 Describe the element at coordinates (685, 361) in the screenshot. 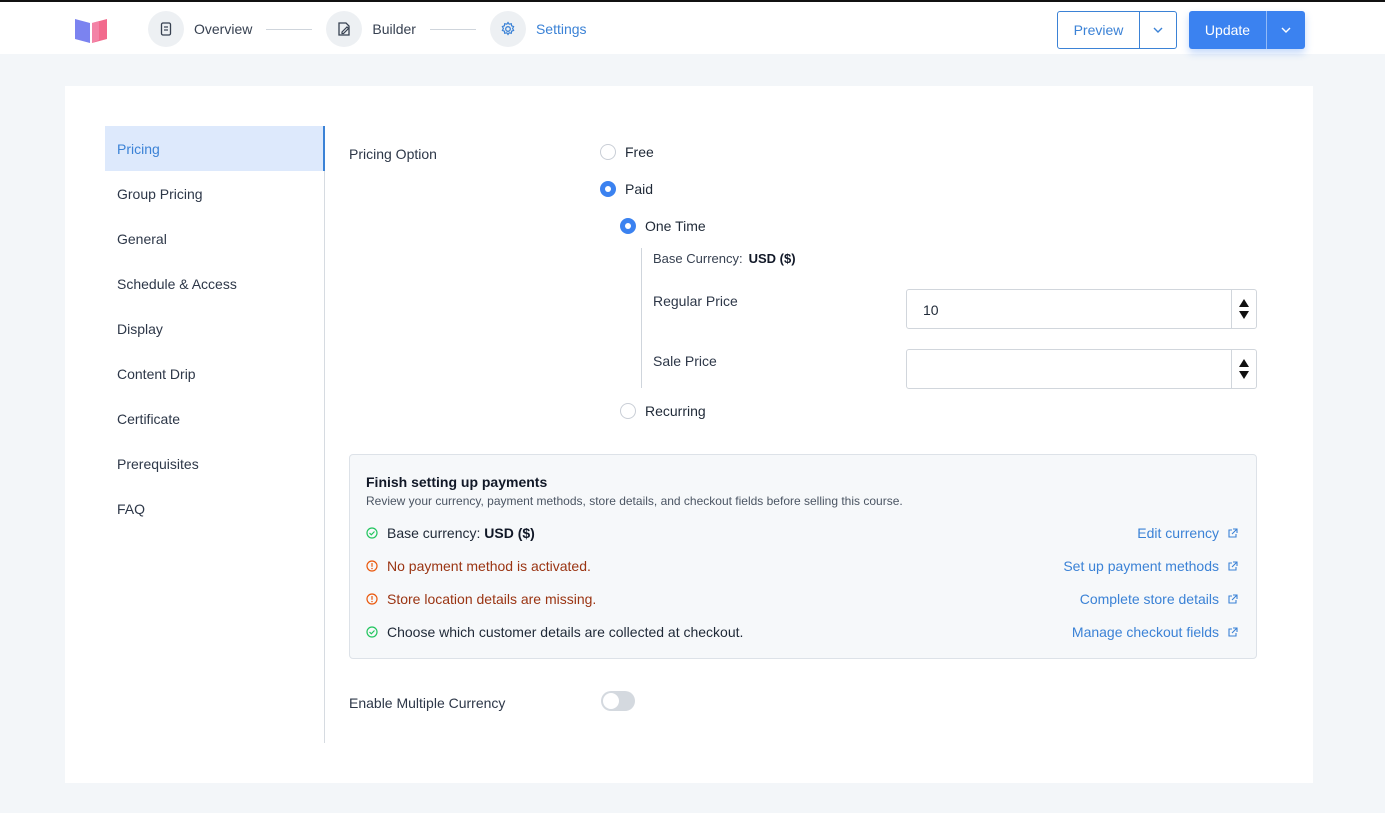

I see `sale-price-label: Sale Price` at that location.